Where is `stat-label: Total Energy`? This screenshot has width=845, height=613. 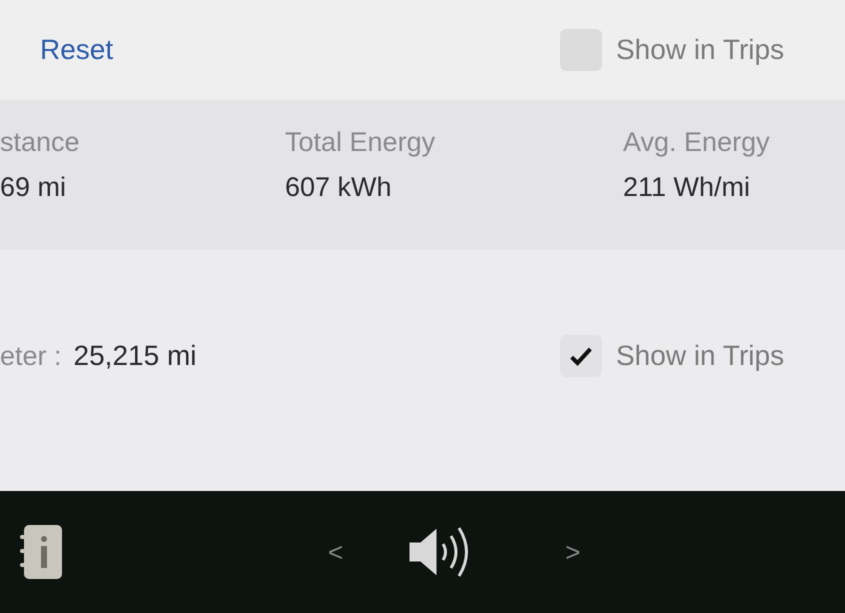
stat-label: Total Energy is located at coordinates (360, 142).